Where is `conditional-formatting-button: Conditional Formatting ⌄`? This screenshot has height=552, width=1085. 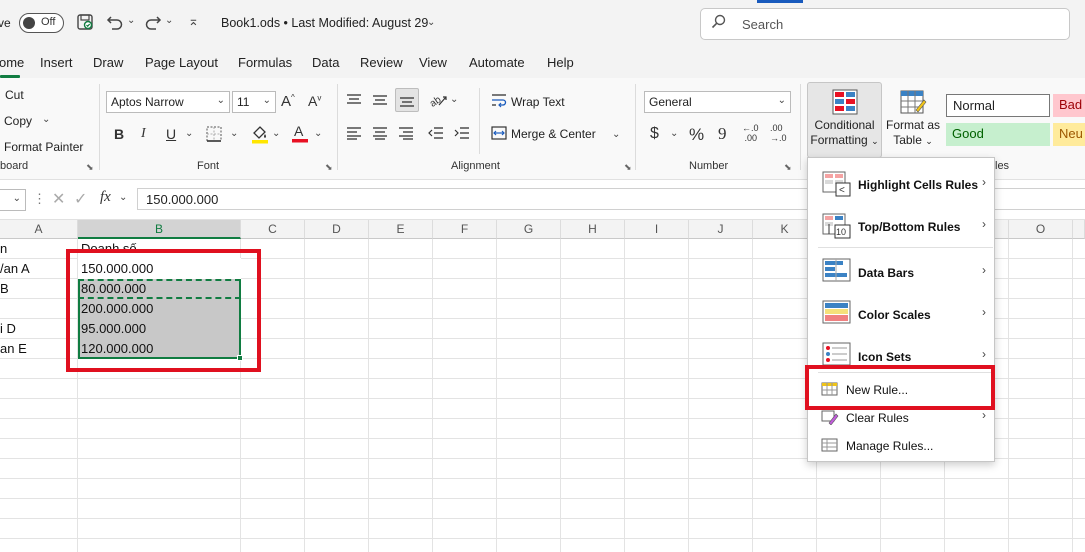 conditional-formatting-button: Conditional Formatting ⌄ is located at coordinates (844, 120).